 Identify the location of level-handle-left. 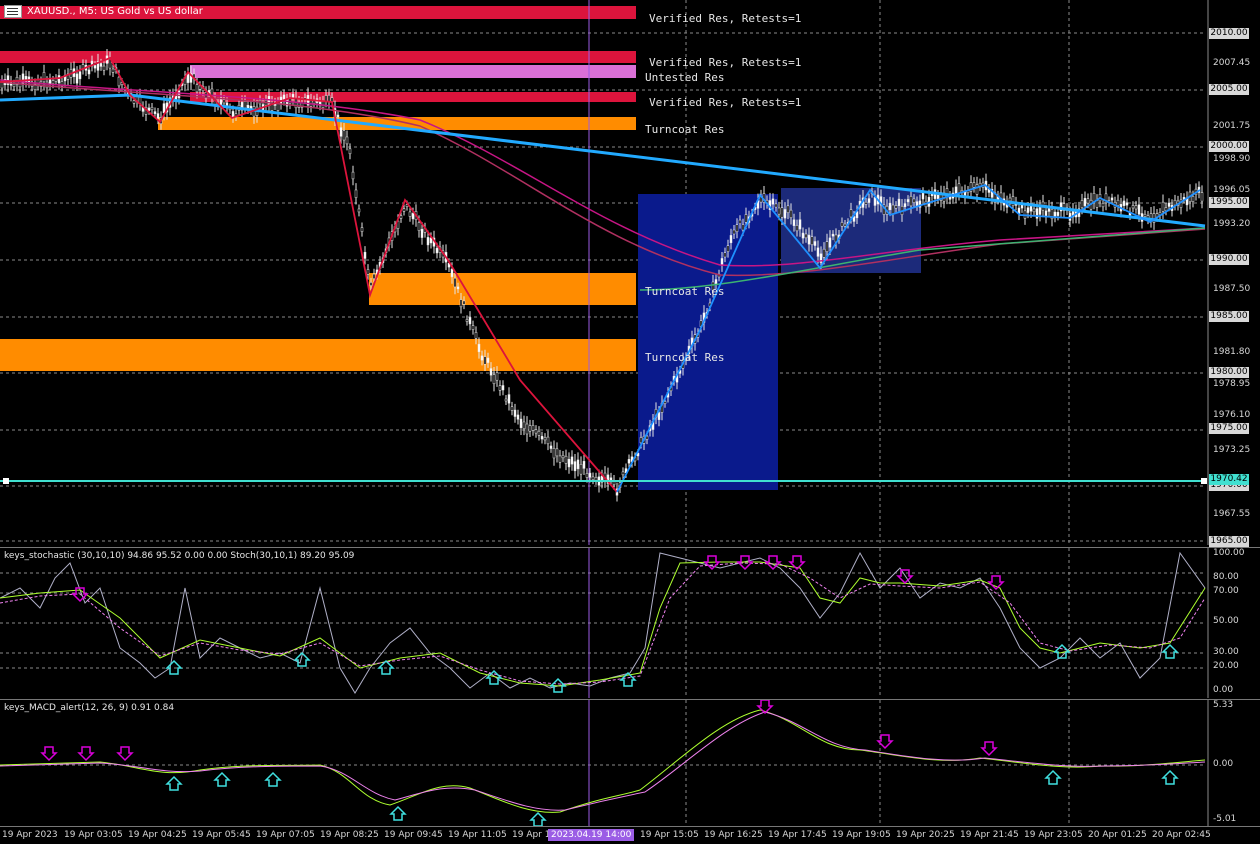
(6, 481).